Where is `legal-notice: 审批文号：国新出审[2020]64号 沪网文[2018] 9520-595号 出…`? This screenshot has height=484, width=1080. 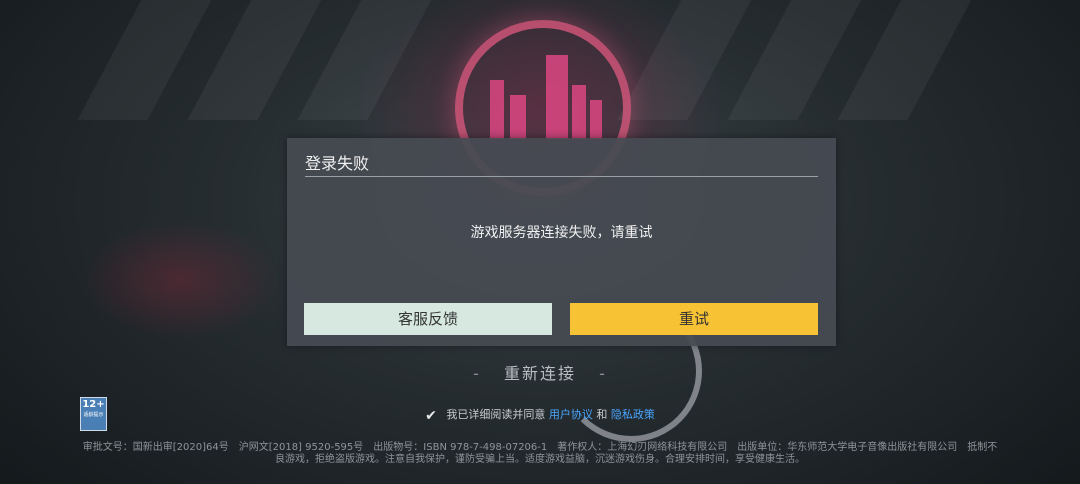 legal-notice: 审批文号：国新出审[2020]64号 沪网文[2018] 9520-595号 出… is located at coordinates (540, 453).